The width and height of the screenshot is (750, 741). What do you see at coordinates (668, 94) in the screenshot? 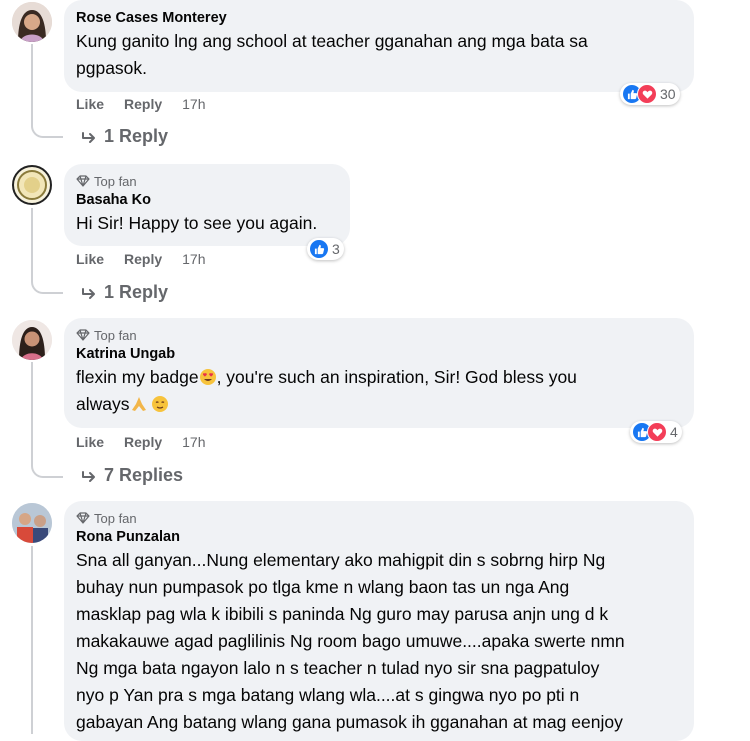
I see `reaction-count: 30` at bounding box center [668, 94].